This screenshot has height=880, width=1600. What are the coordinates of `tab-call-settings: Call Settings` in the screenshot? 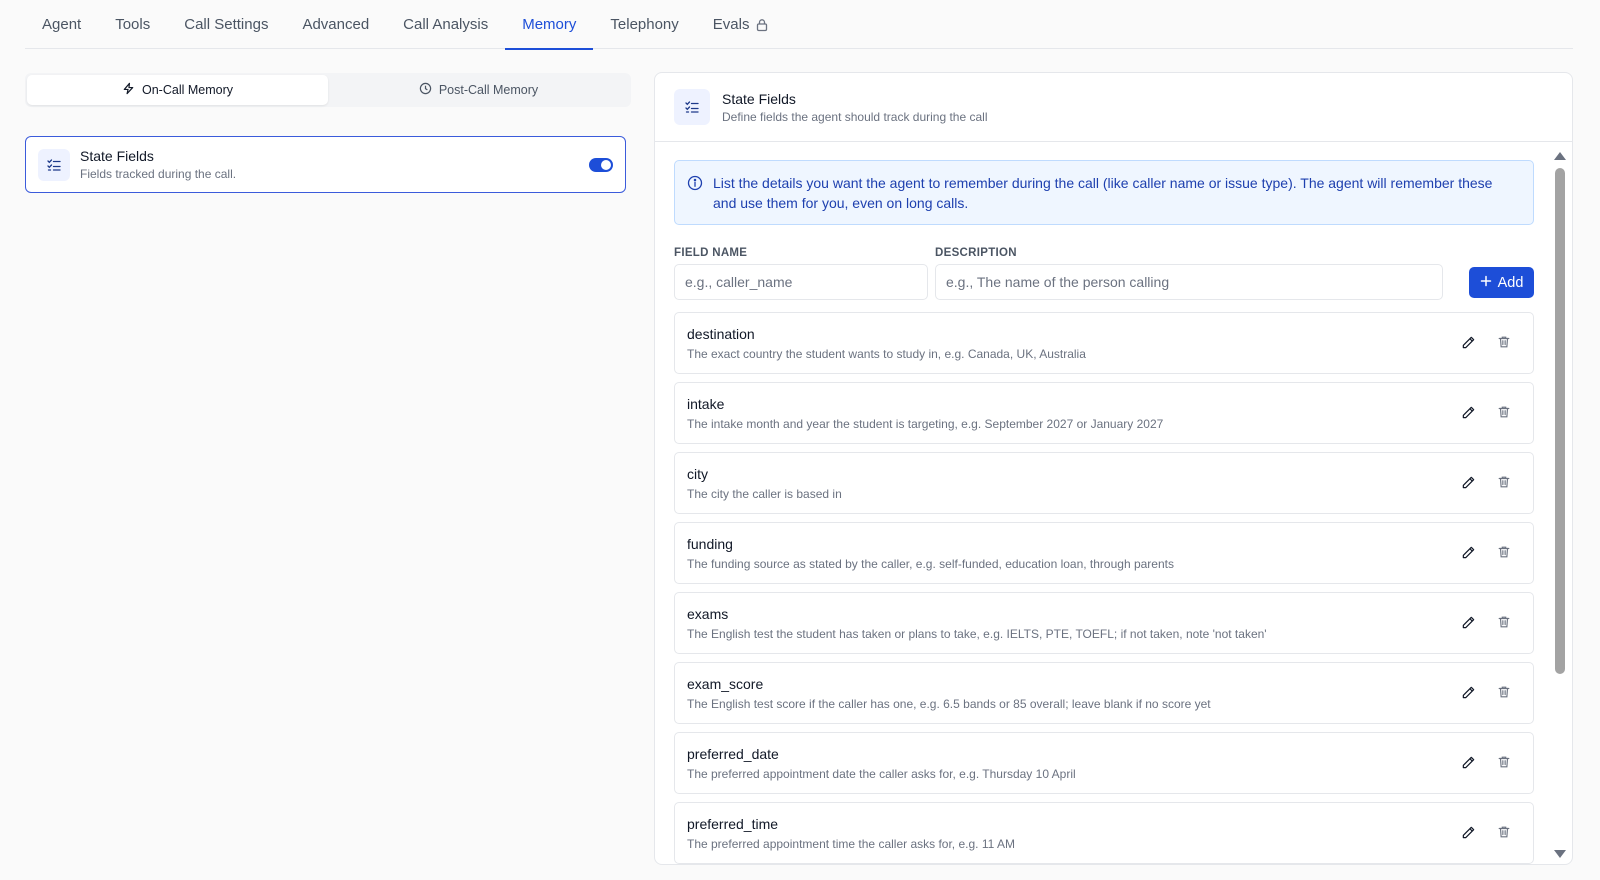 It's located at (226, 24).